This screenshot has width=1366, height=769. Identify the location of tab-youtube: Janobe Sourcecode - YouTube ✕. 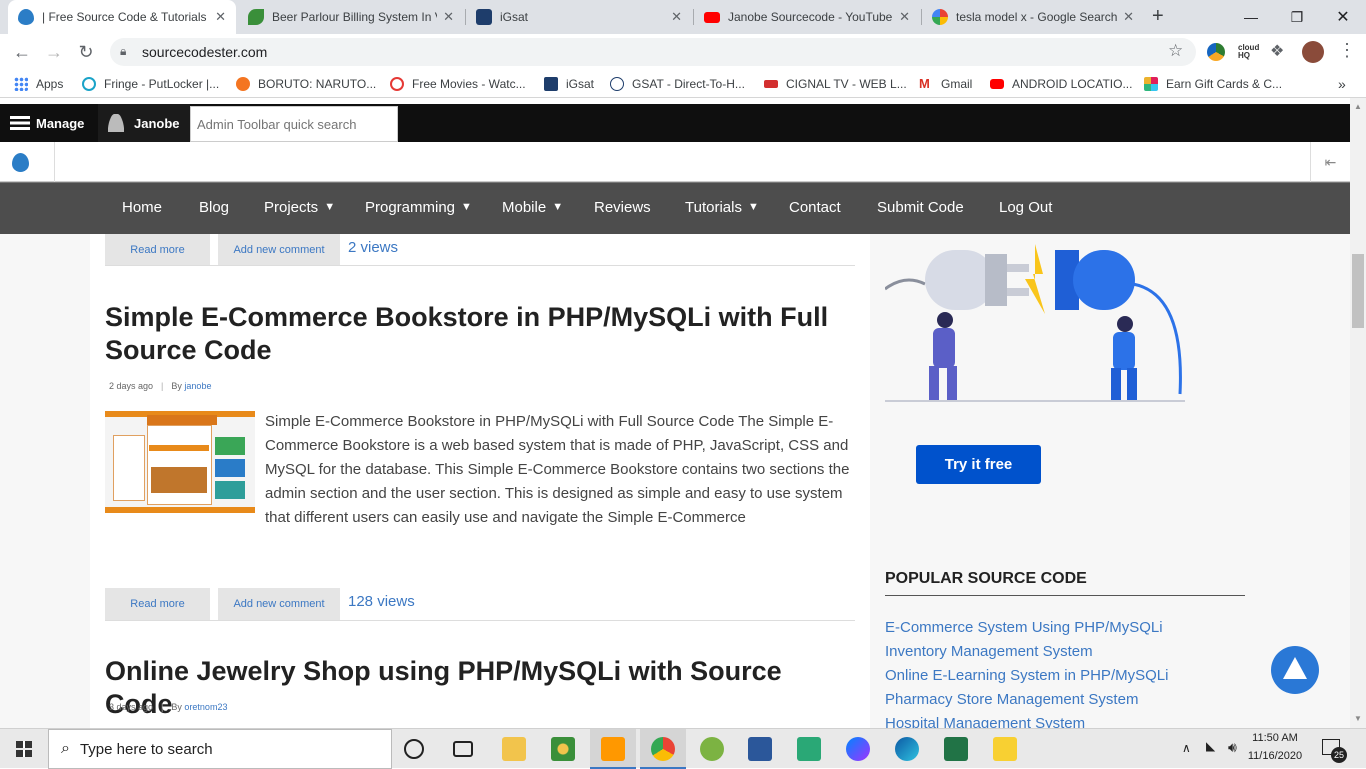
(807, 17).